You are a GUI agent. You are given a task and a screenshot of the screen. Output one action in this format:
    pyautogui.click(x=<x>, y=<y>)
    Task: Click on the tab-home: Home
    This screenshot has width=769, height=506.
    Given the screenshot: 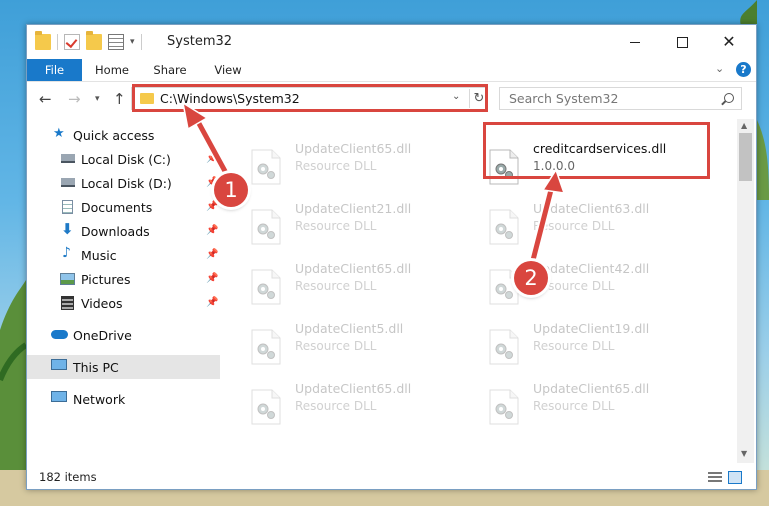 What is the action you would take?
    pyautogui.click(x=112, y=70)
    